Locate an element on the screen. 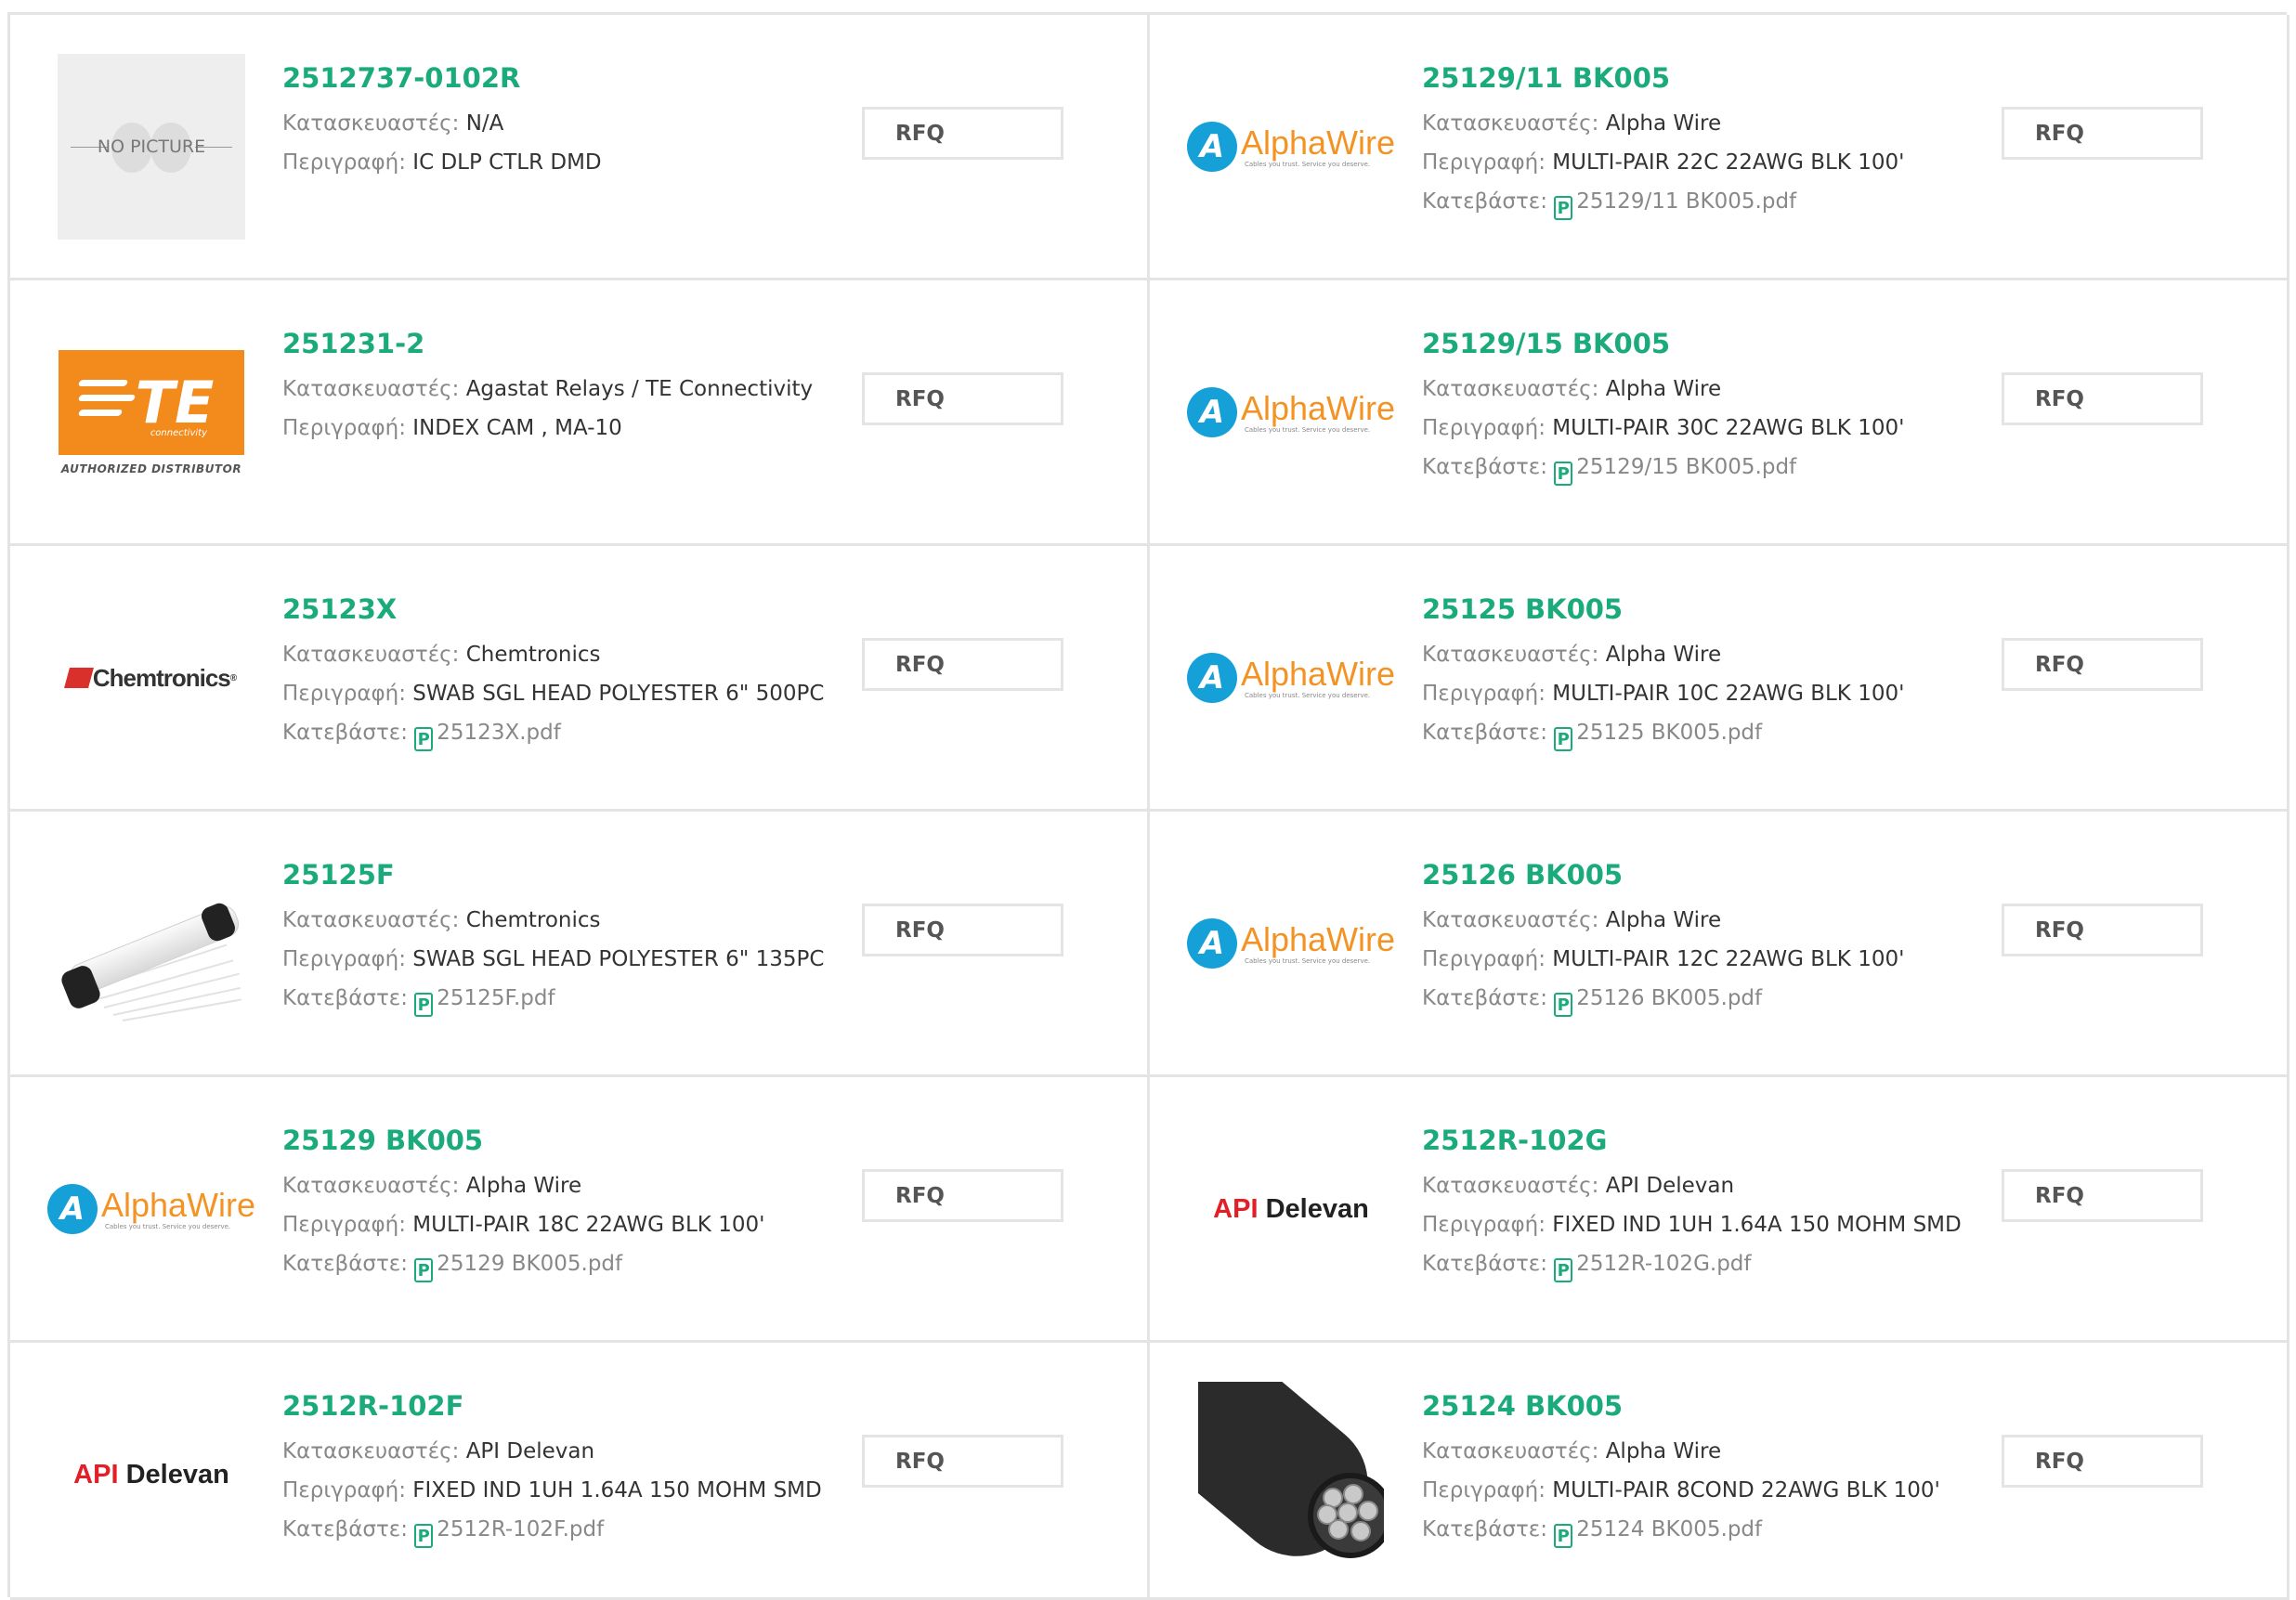 This screenshot has height=1600, width=2296. datasheet-link: P 2512R-102F.pdf is located at coordinates (509, 1532).